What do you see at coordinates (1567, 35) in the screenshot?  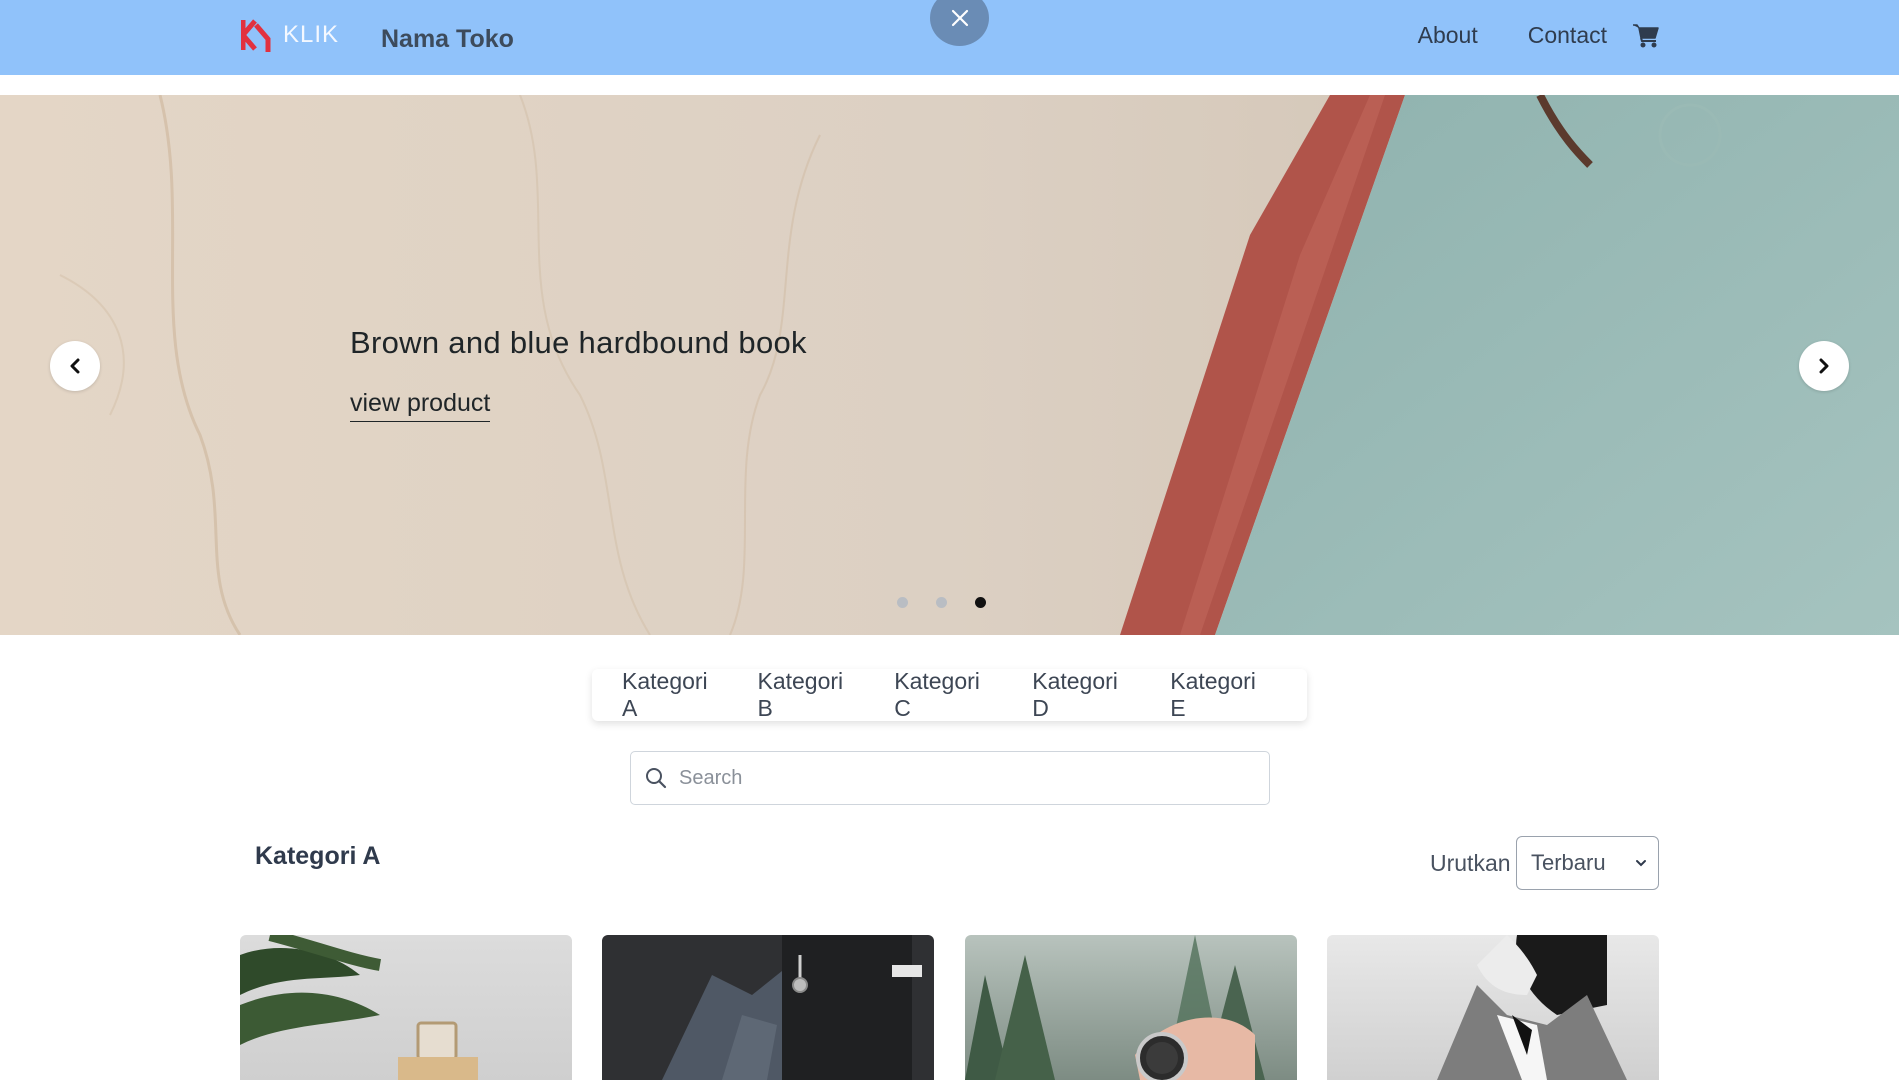 I see `nav-contact-link: Contact` at bounding box center [1567, 35].